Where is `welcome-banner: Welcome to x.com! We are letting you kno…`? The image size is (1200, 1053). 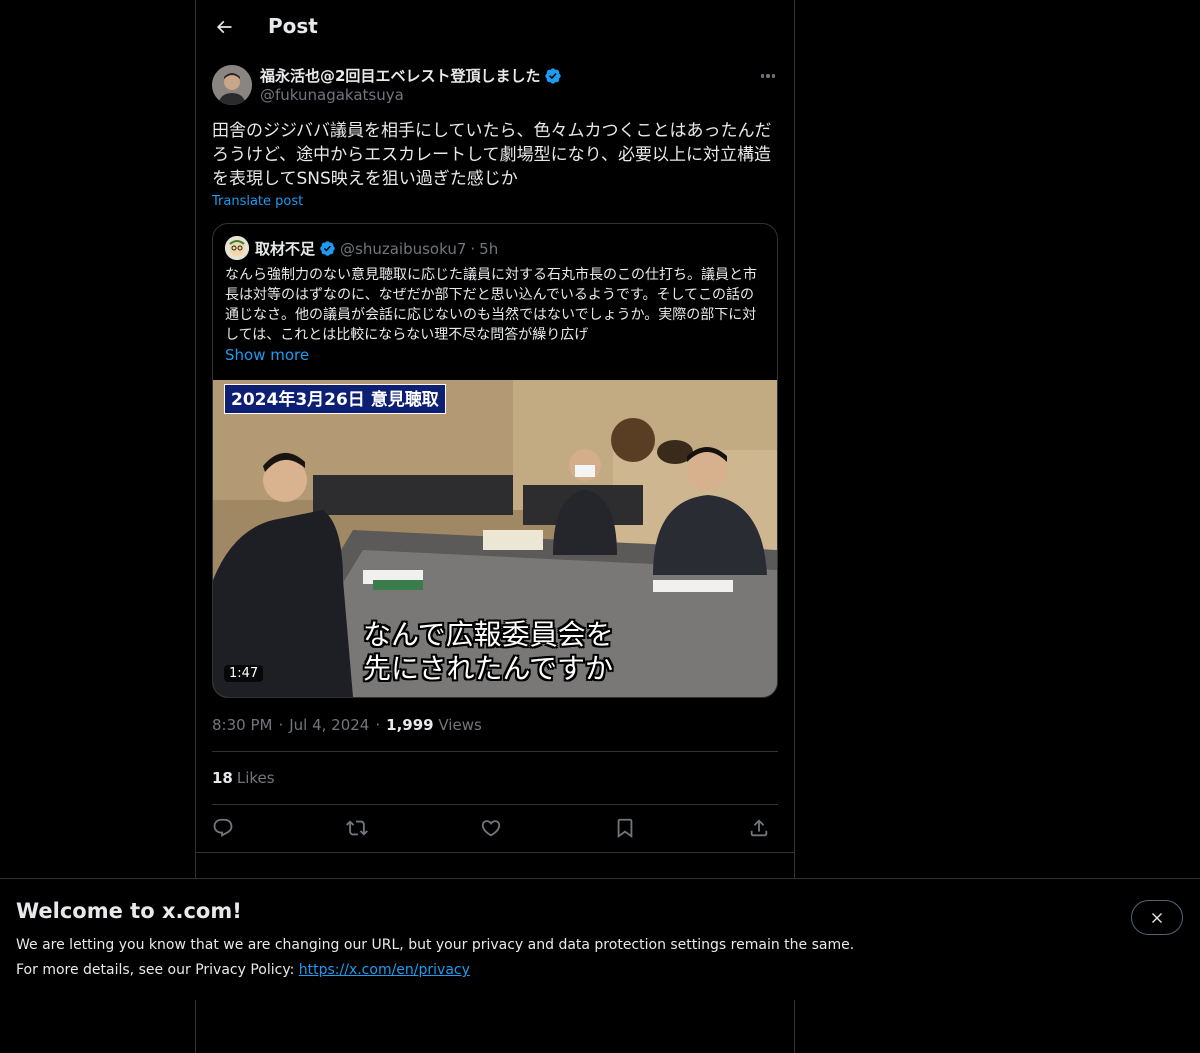
welcome-banner: Welcome to x.com! We are letting you kno… is located at coordinates (600, 939).